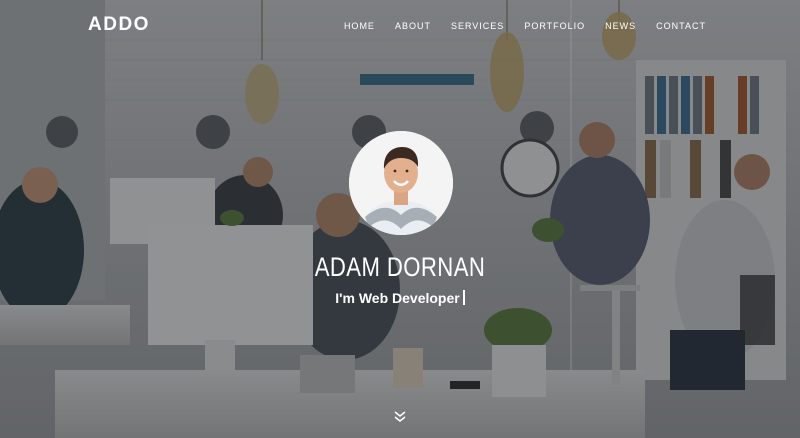  Describe the element at coordinates (681, 26) in the screenshot. I see `nav-link-contact: CONTACT` at that location.